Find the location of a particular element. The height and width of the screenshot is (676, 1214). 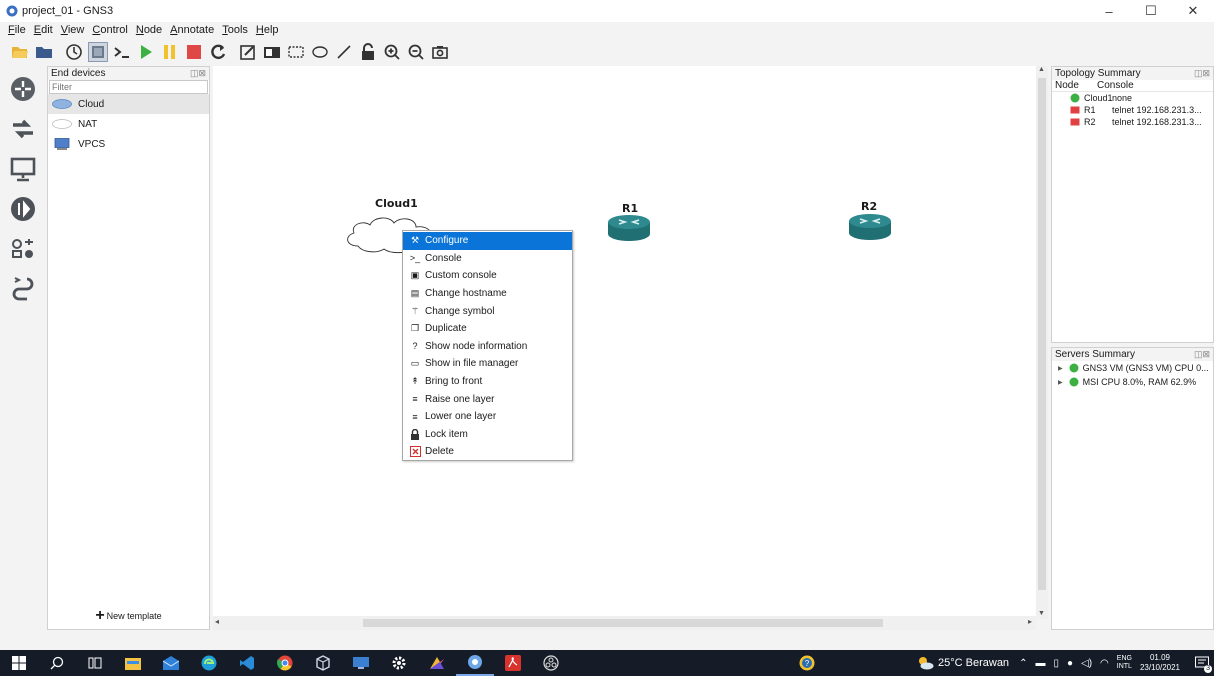

minimize-button: – is located at coordinates (1109, 11).